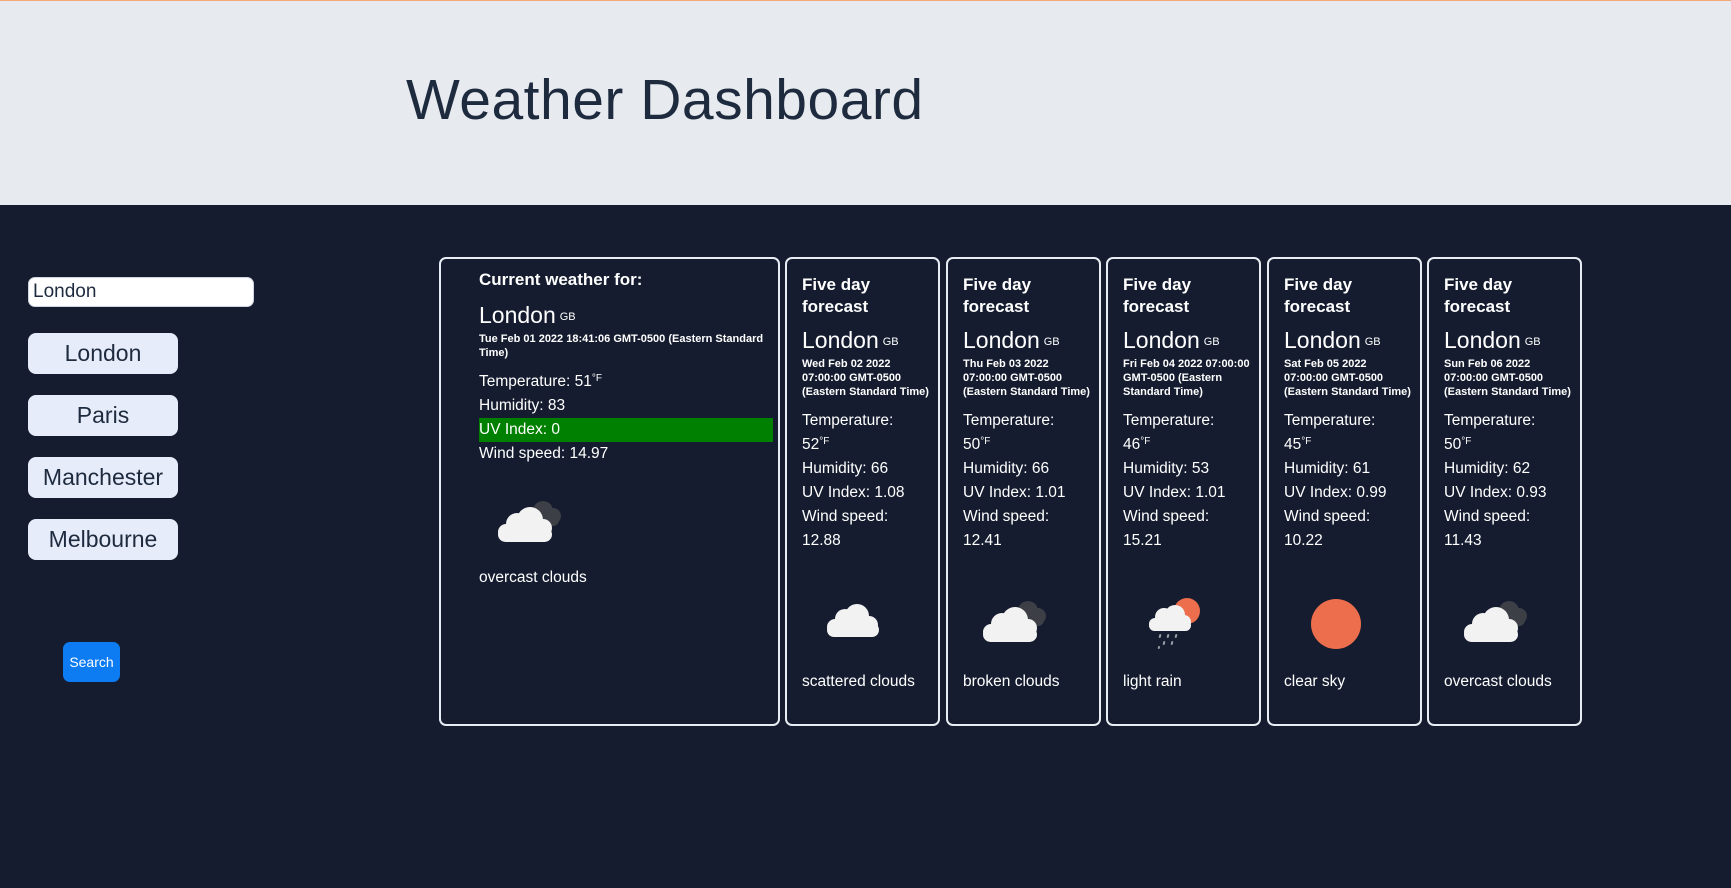 This screenshot has width=1731, height=888. I want to click on current-description: overcast clouds, so click(533, 577).